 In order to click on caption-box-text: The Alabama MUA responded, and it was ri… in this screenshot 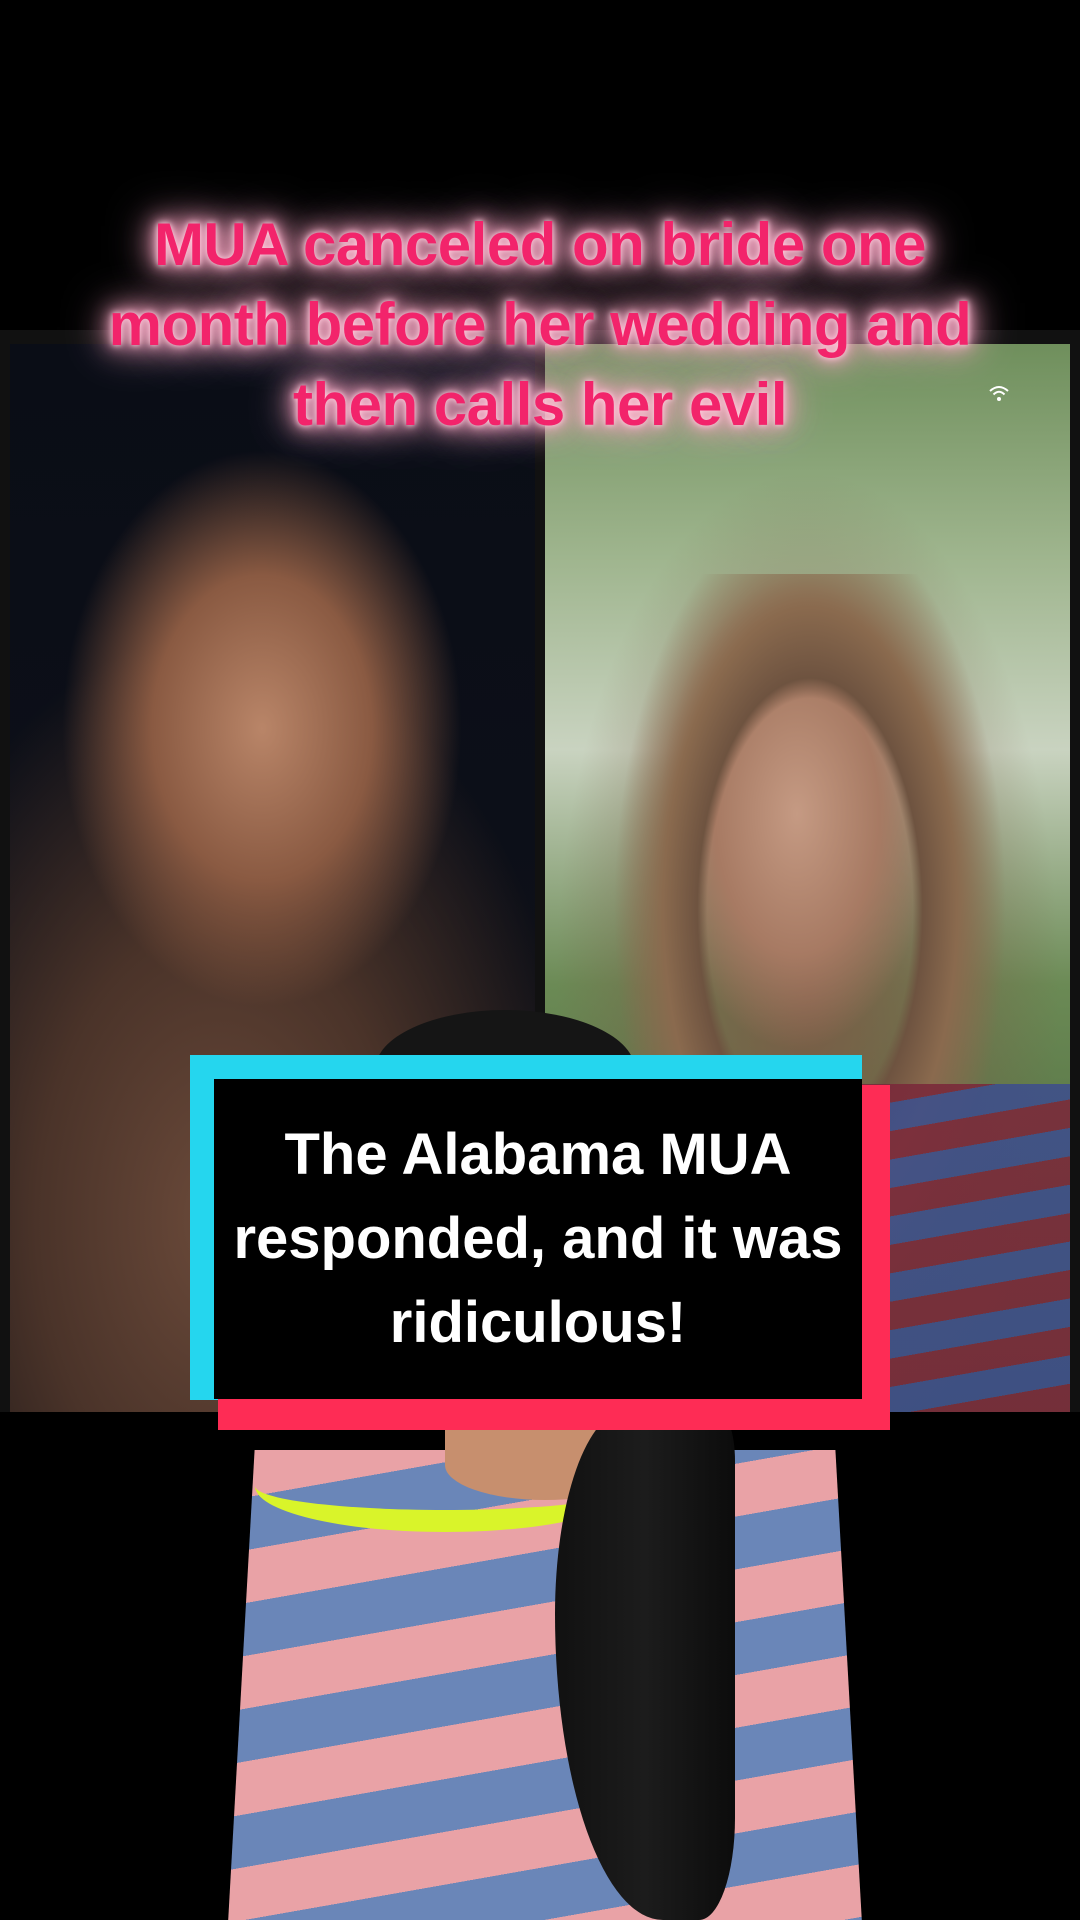, I will do `click(538, 1238)`.